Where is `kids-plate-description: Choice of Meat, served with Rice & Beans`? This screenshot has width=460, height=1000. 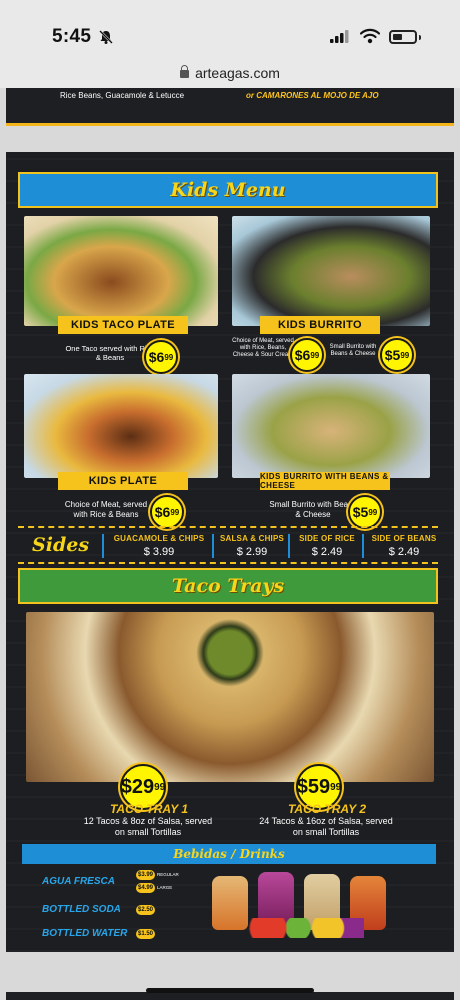 kids-plate-description: Choice of Meat, served with Rice & Beans is located at coordinates (106, 509).